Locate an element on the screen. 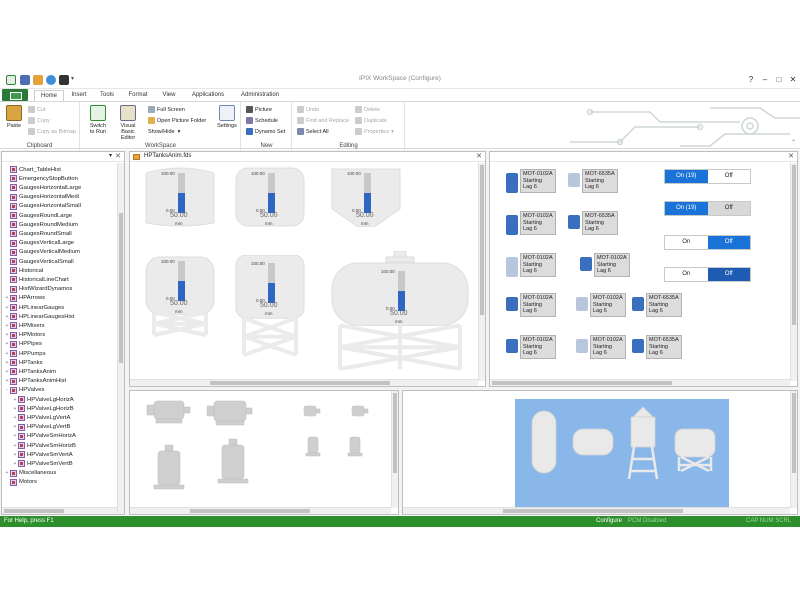 This screenshot has height=600, width=800. switch-to-run-button: Switch to Run is located at coordinates (98, 120).